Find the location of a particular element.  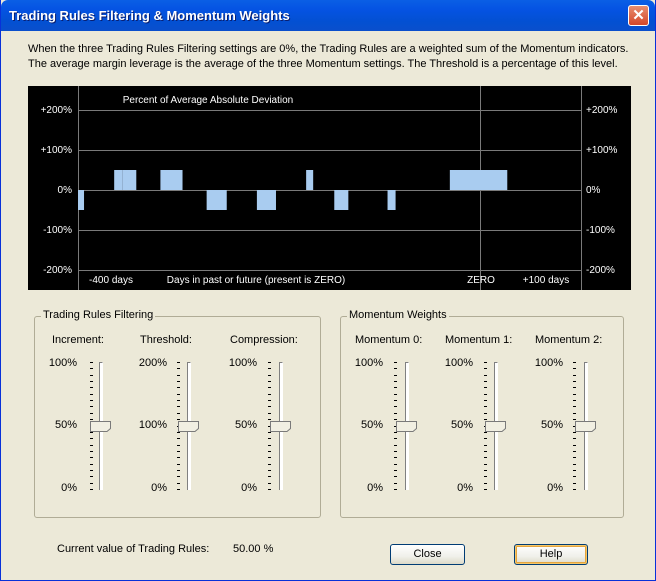

close-button: Close is located at coordinates (427, 554).